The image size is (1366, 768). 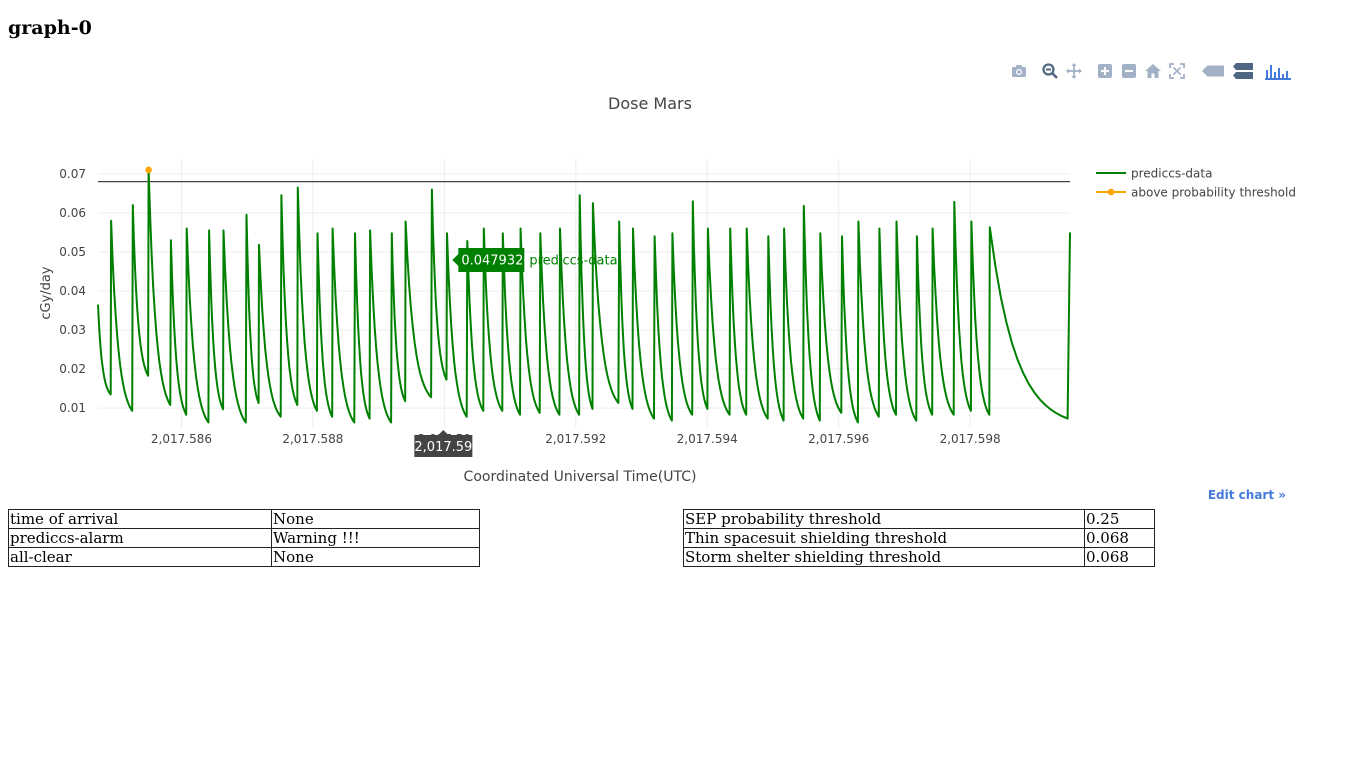 I want to click on point-above-threshold, so click(x=148, y=170).